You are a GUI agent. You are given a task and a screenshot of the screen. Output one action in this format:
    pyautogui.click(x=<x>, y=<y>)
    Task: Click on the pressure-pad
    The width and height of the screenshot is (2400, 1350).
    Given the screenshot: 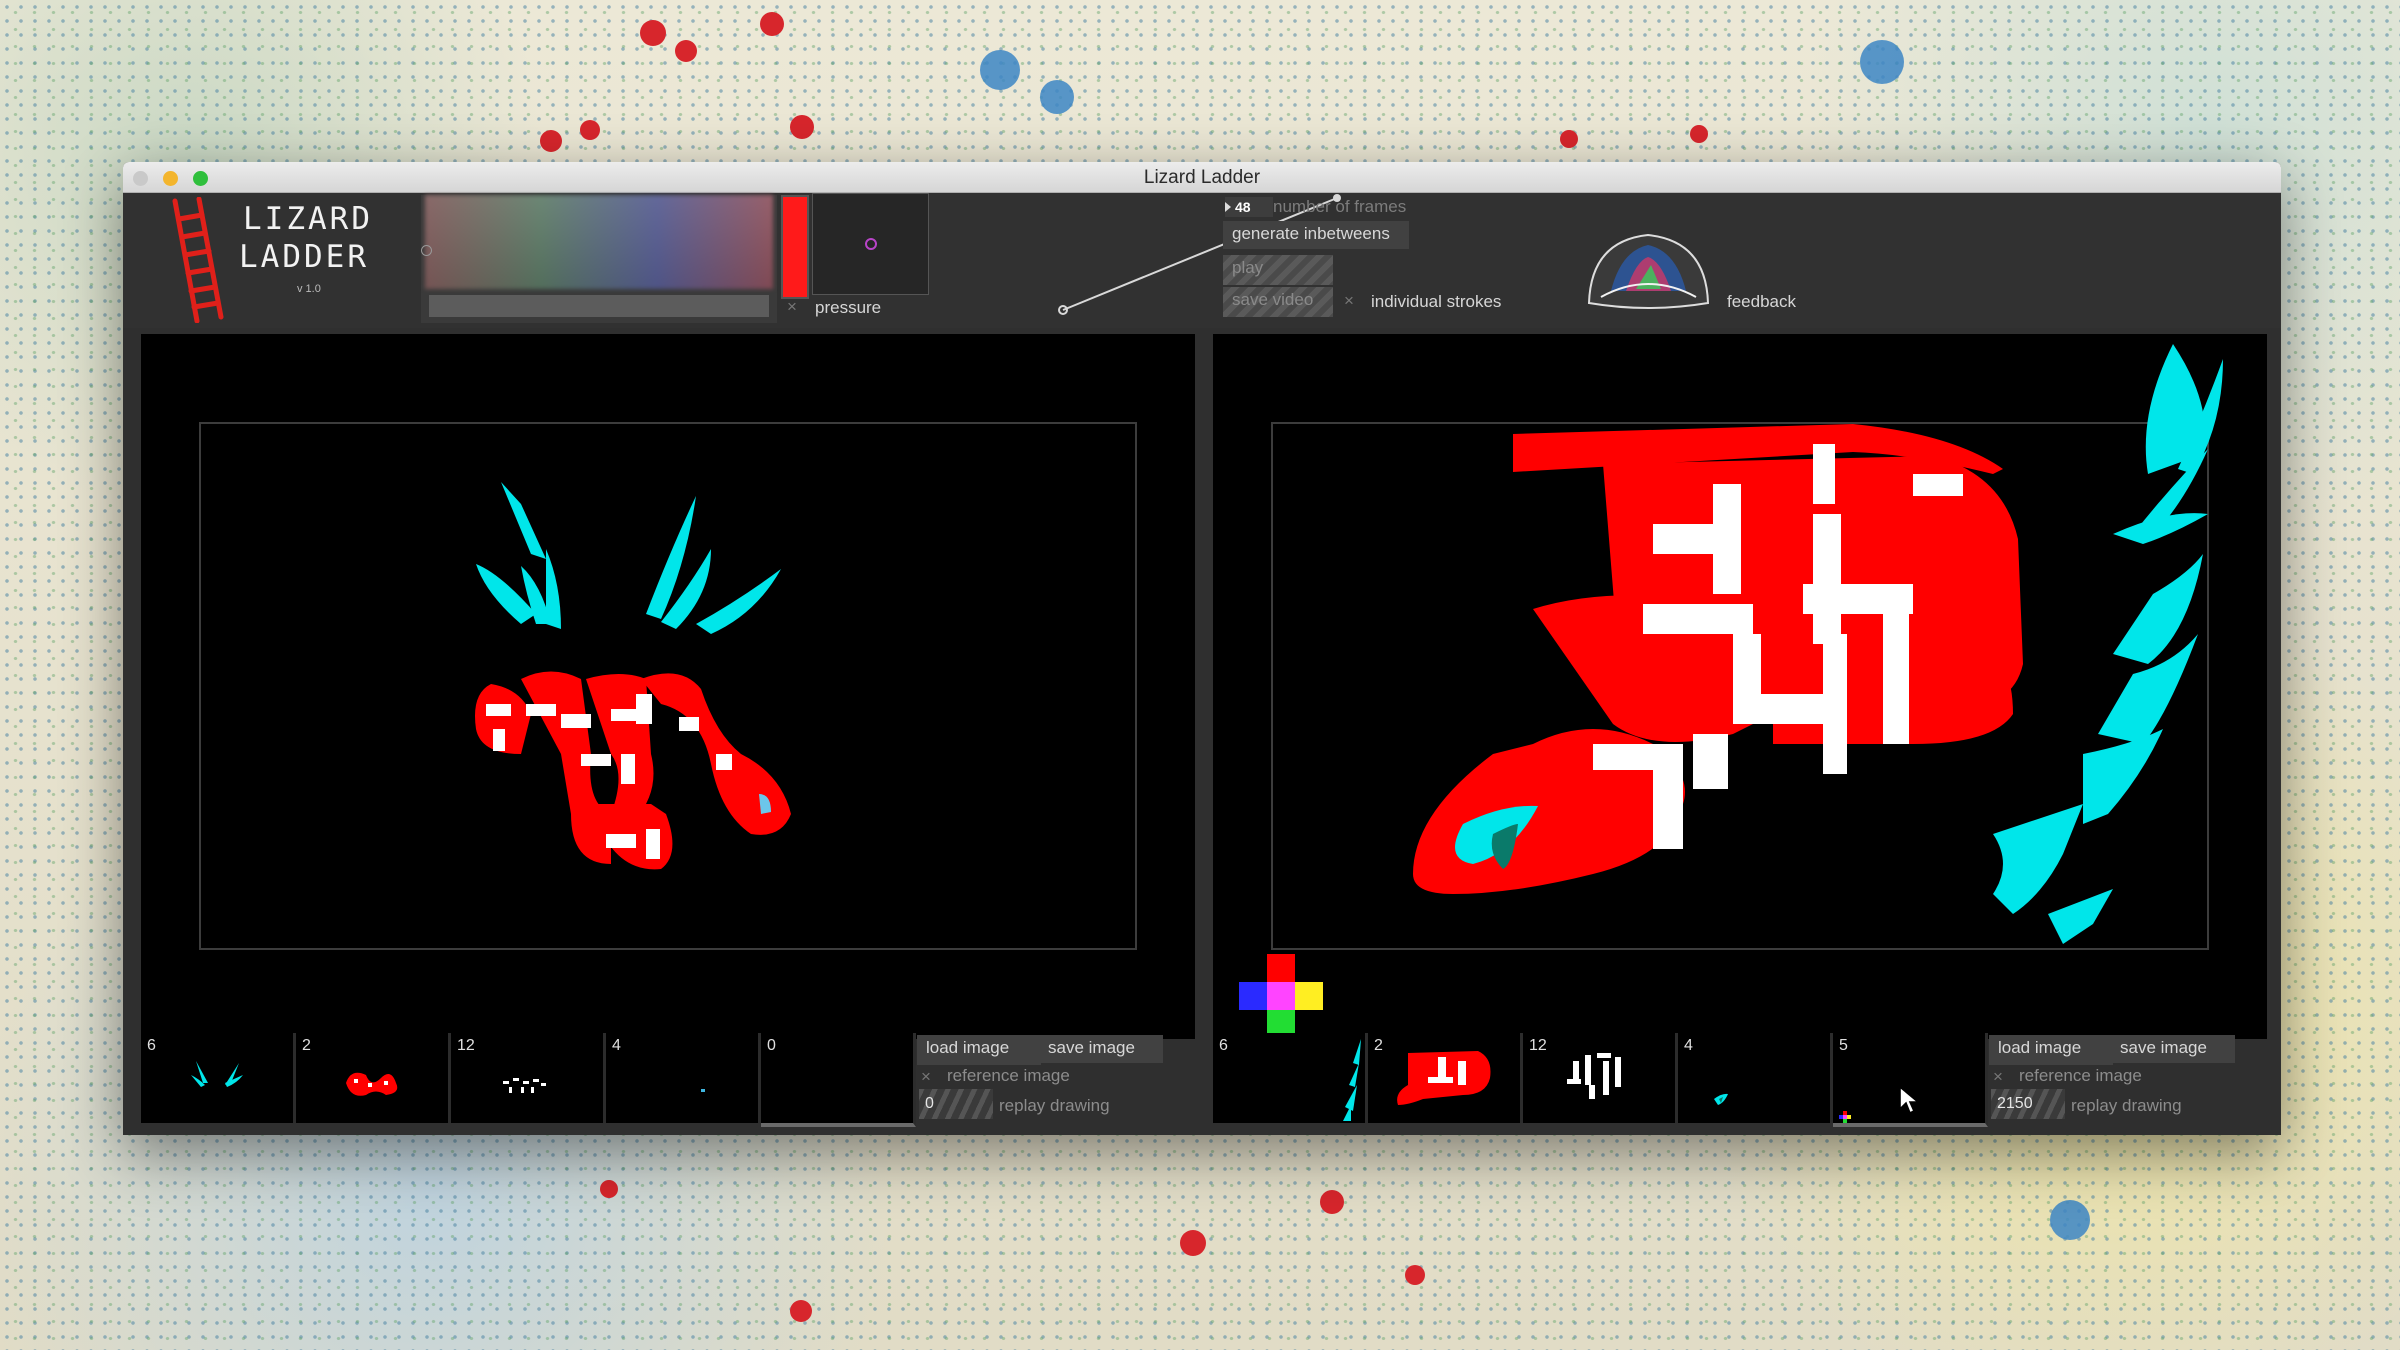 What is the action you would take?
    pyautogui.click(x=870, y=244)
    